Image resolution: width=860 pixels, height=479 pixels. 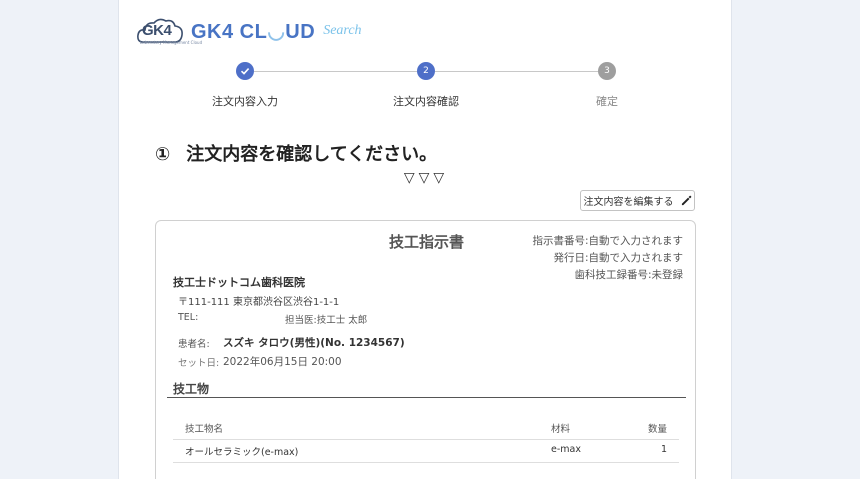 What do you see at coordinates (194, 344) in the screenshot?
I see `patient-label: 患者名:` at bounding box center [194, 344].